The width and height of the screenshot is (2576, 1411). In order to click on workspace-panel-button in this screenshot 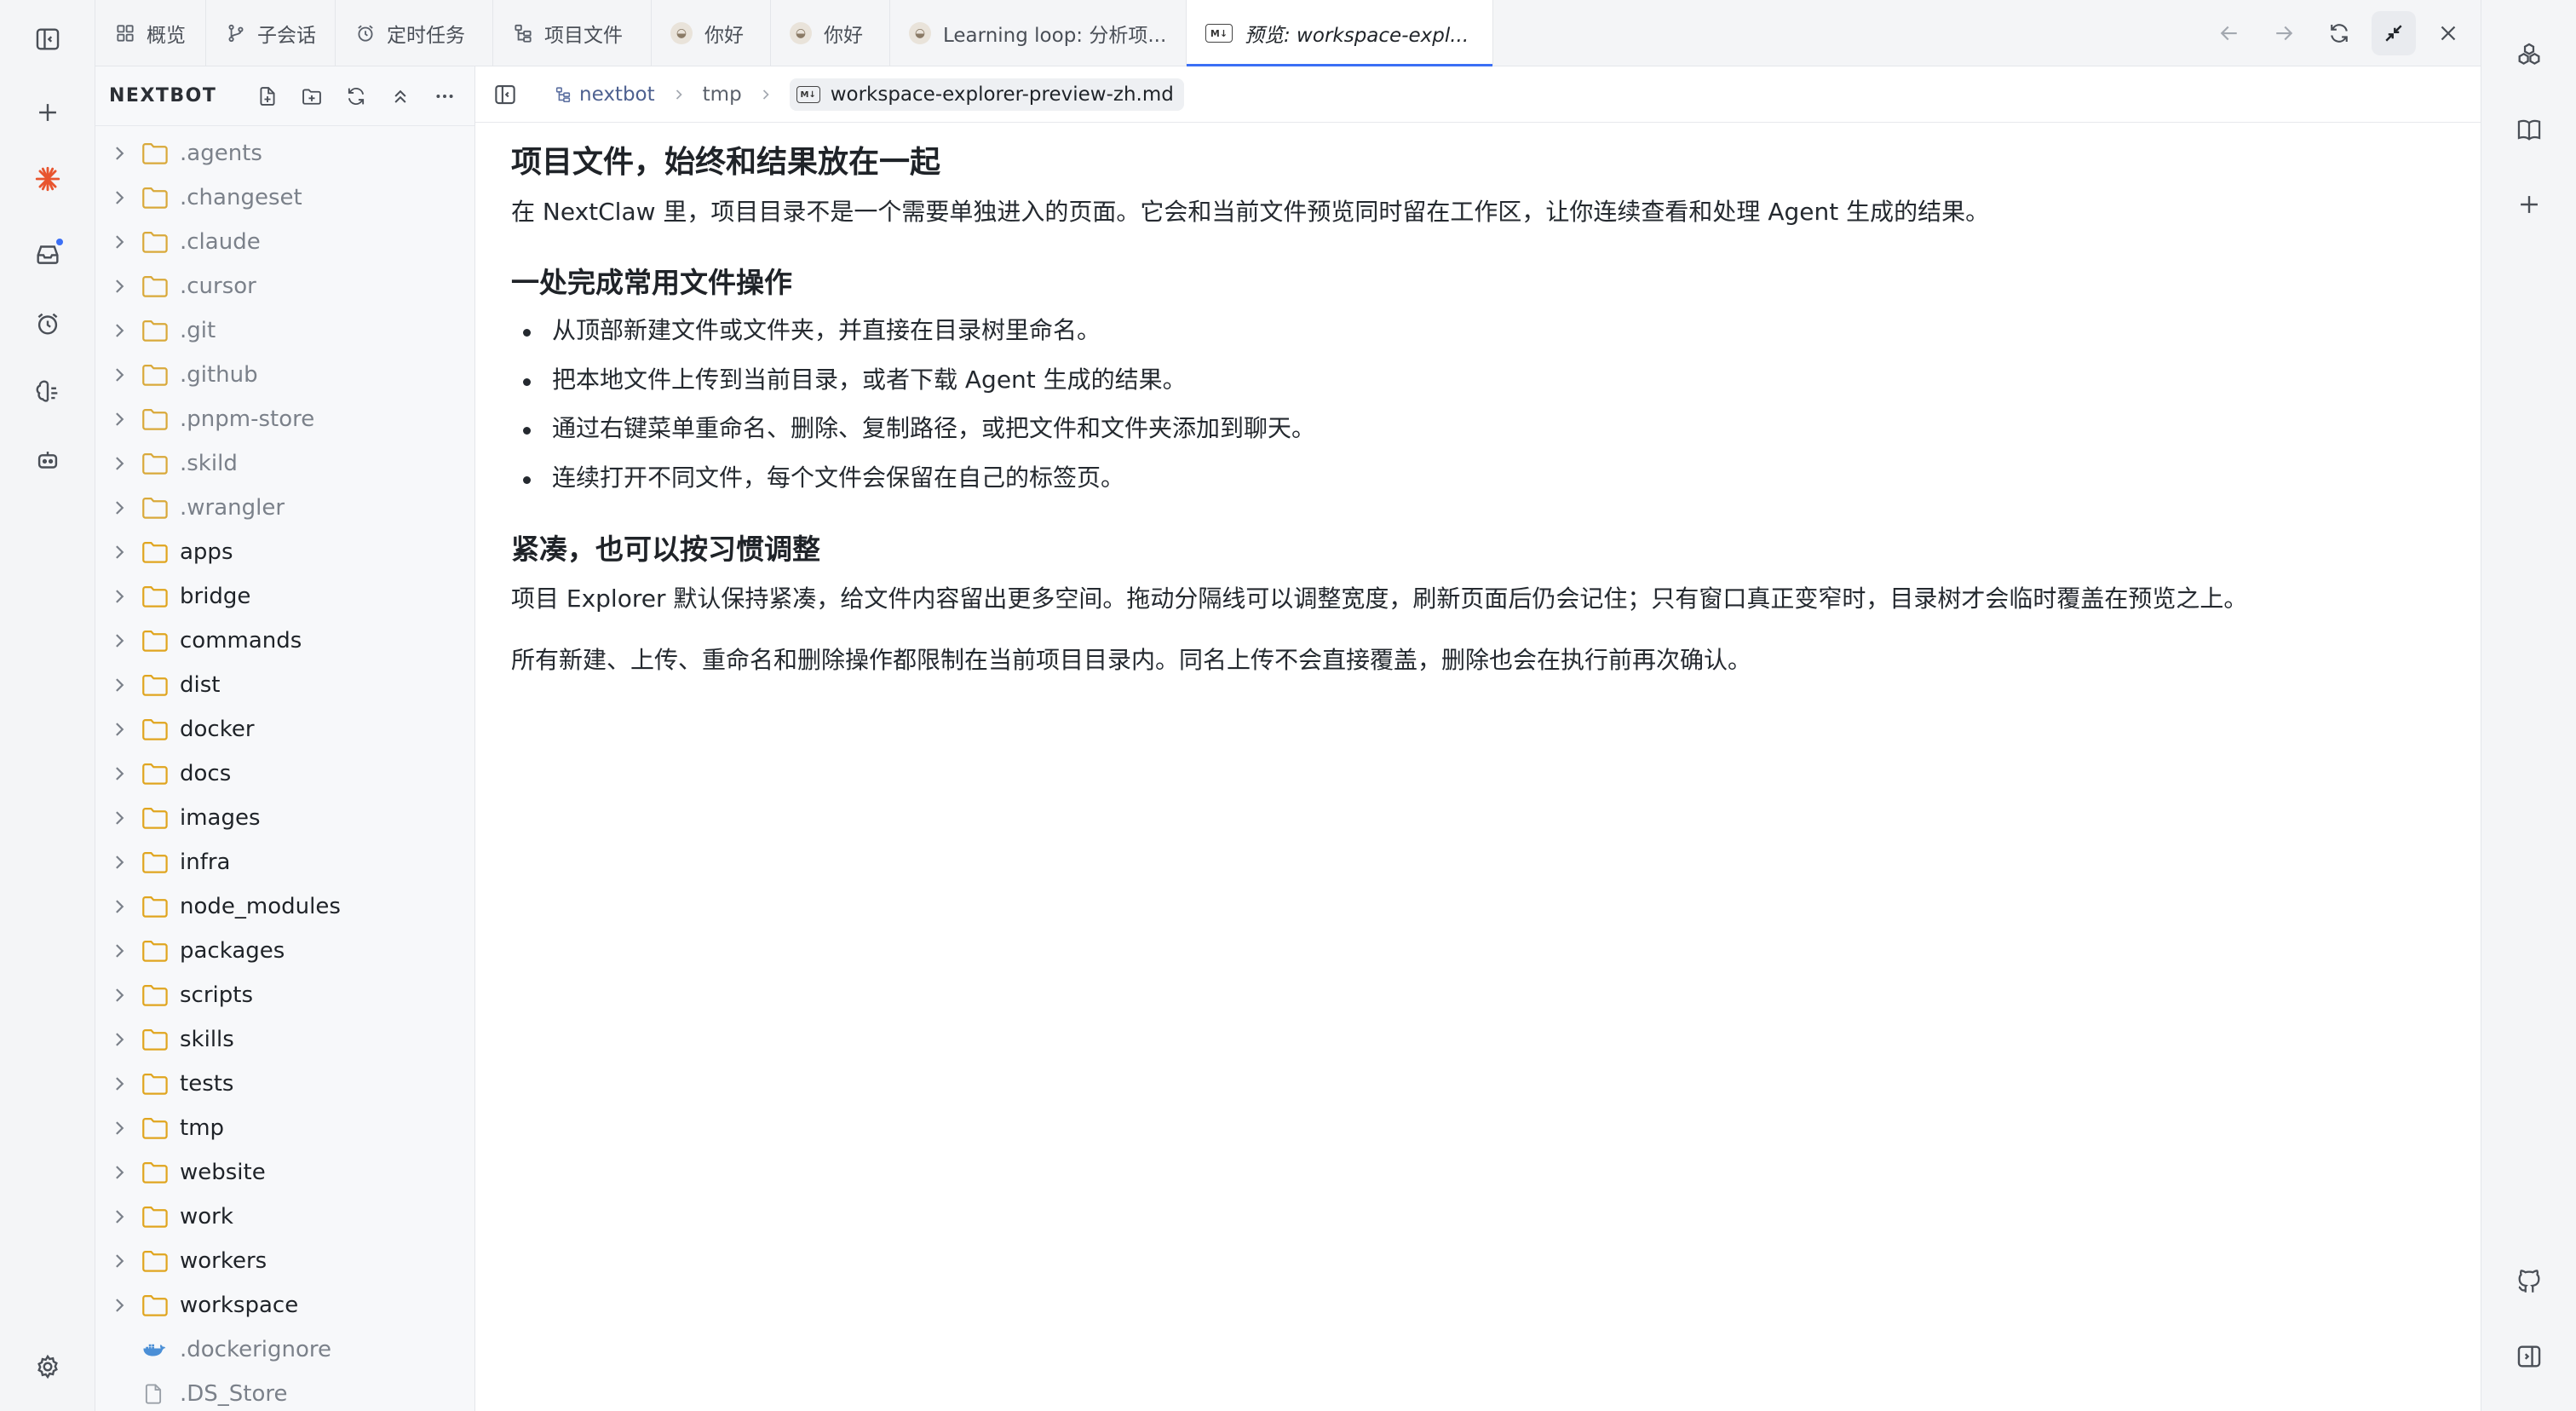, I will do `click(2529, 54)`.